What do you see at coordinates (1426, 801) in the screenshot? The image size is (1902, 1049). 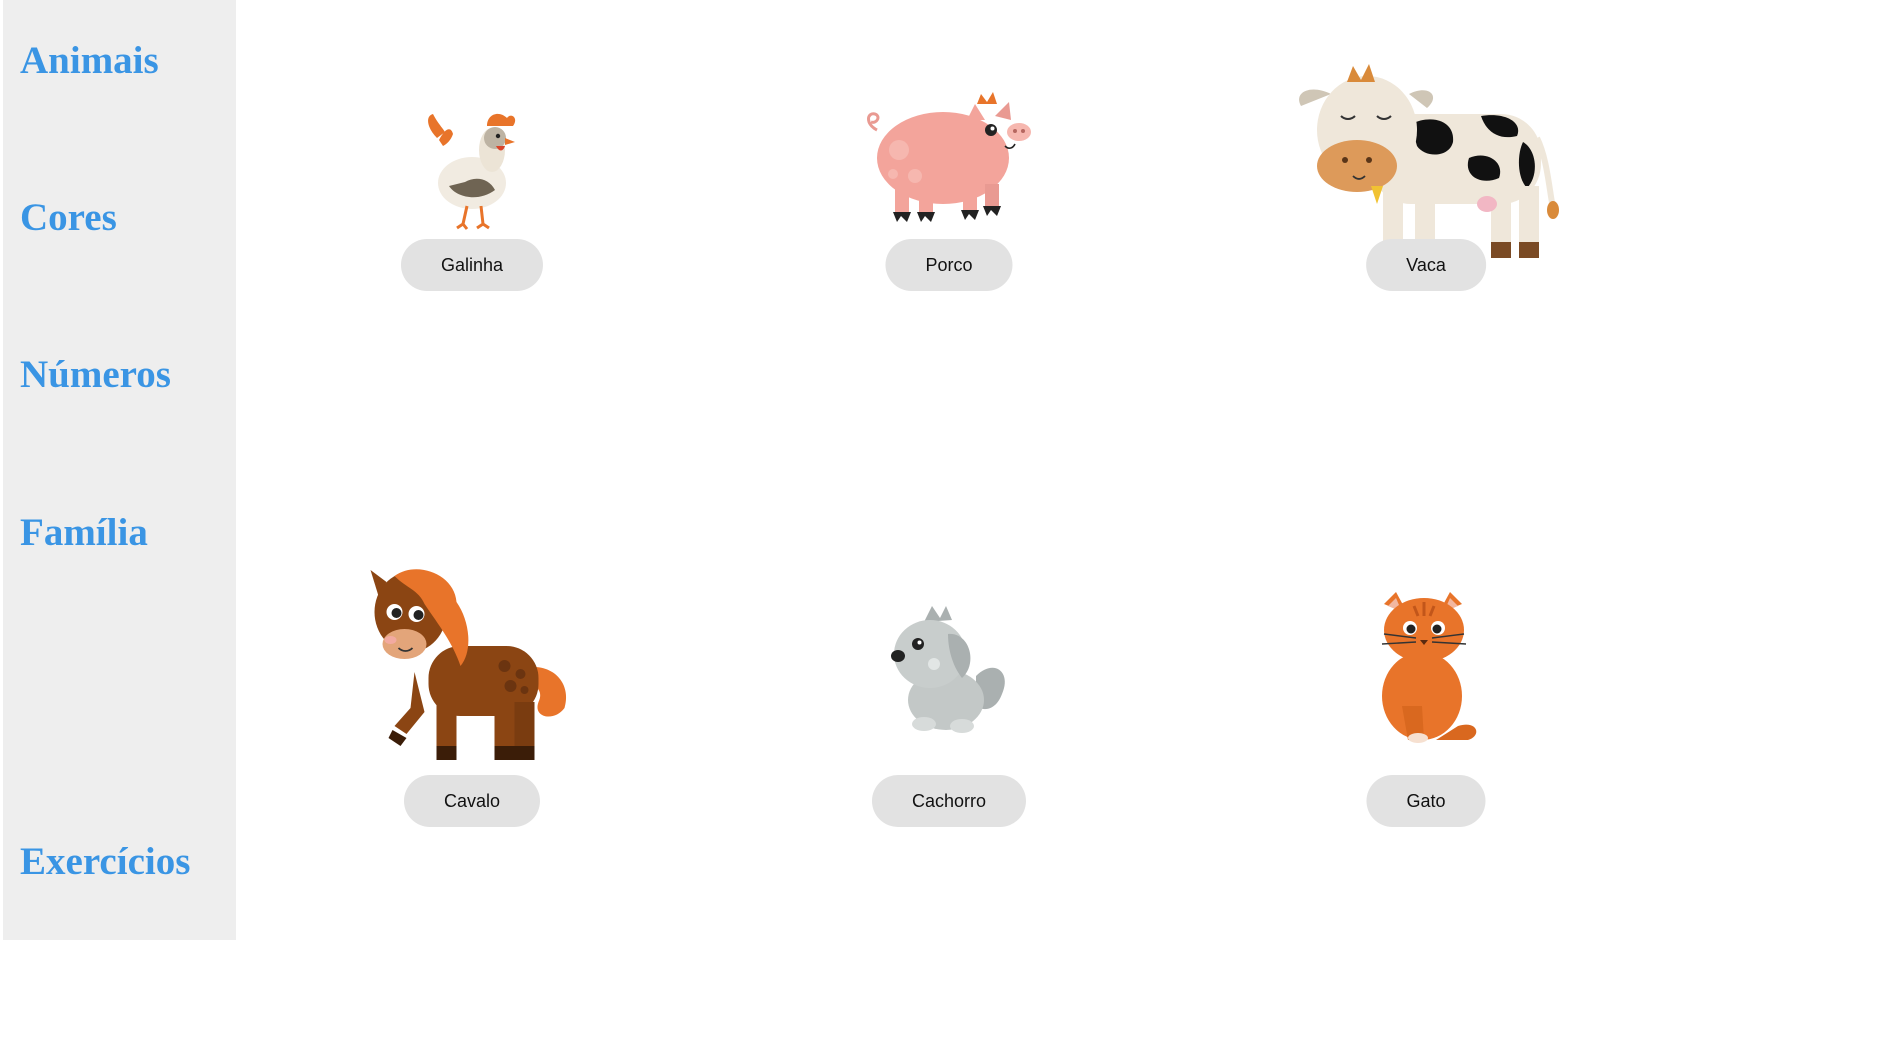 I see `animal-button-gato: Gato` at bounding box center [1426, 801].